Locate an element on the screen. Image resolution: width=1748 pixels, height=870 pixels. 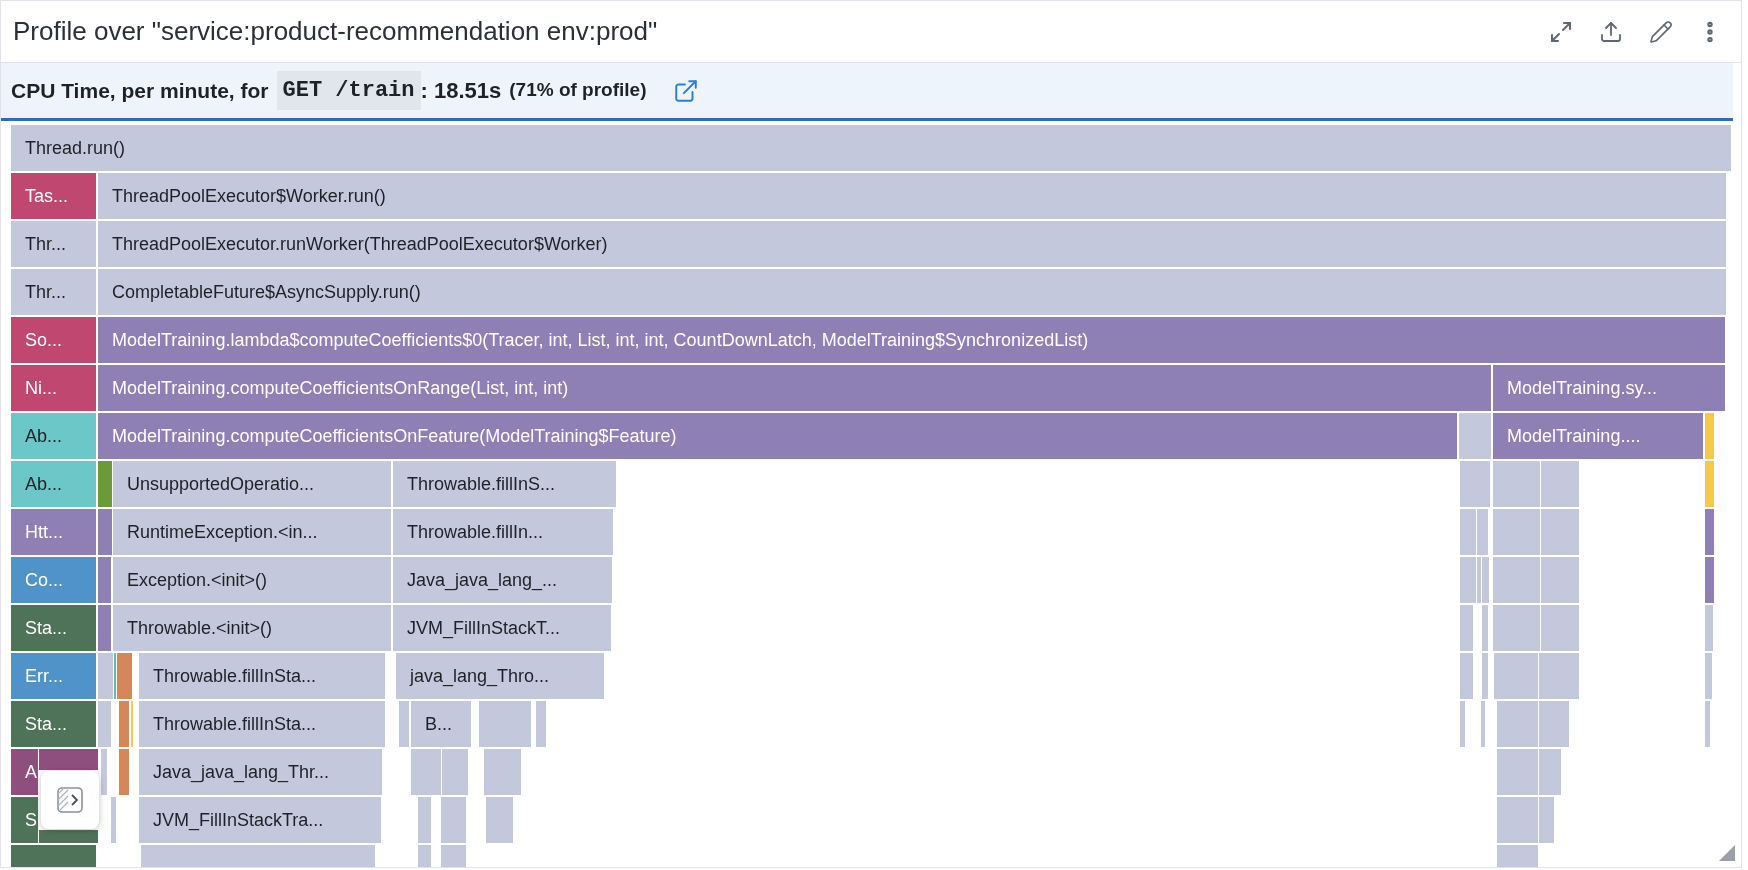
flame-frame: Exception.<init>() is located at coordinates (252, 580).